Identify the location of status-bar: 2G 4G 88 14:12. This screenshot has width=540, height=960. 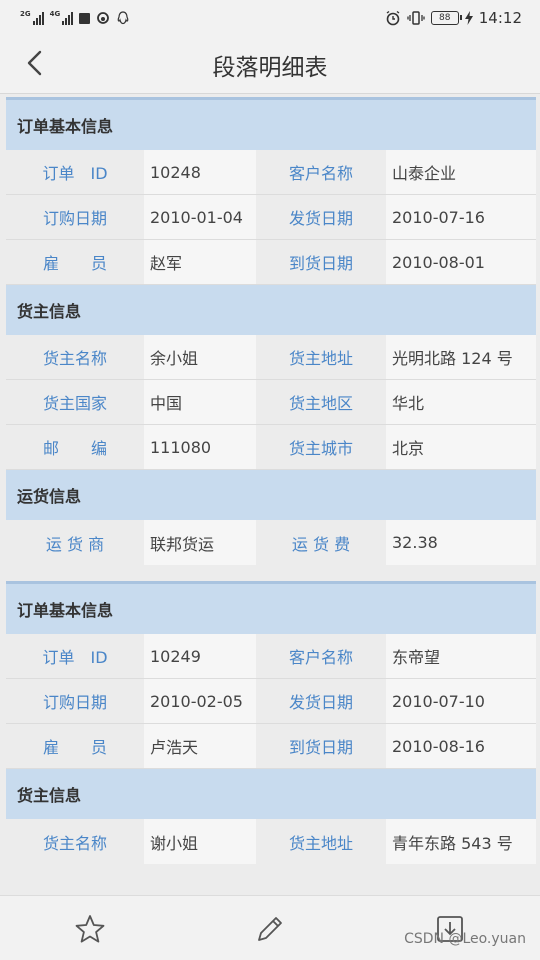
(270, 18).